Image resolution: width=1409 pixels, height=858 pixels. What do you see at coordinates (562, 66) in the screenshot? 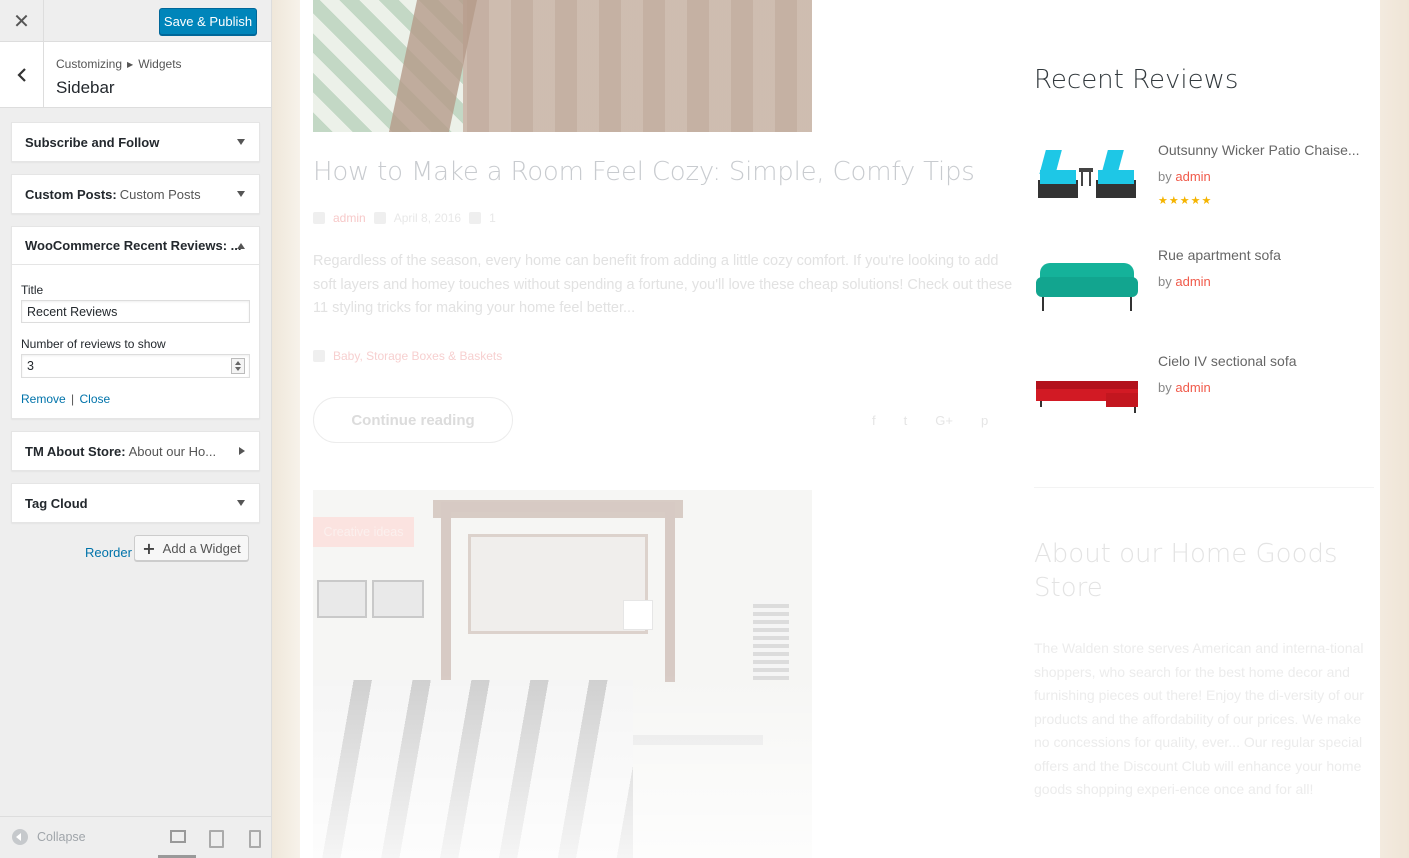
I see `post-featured-image` at bounding box center [562, 66].